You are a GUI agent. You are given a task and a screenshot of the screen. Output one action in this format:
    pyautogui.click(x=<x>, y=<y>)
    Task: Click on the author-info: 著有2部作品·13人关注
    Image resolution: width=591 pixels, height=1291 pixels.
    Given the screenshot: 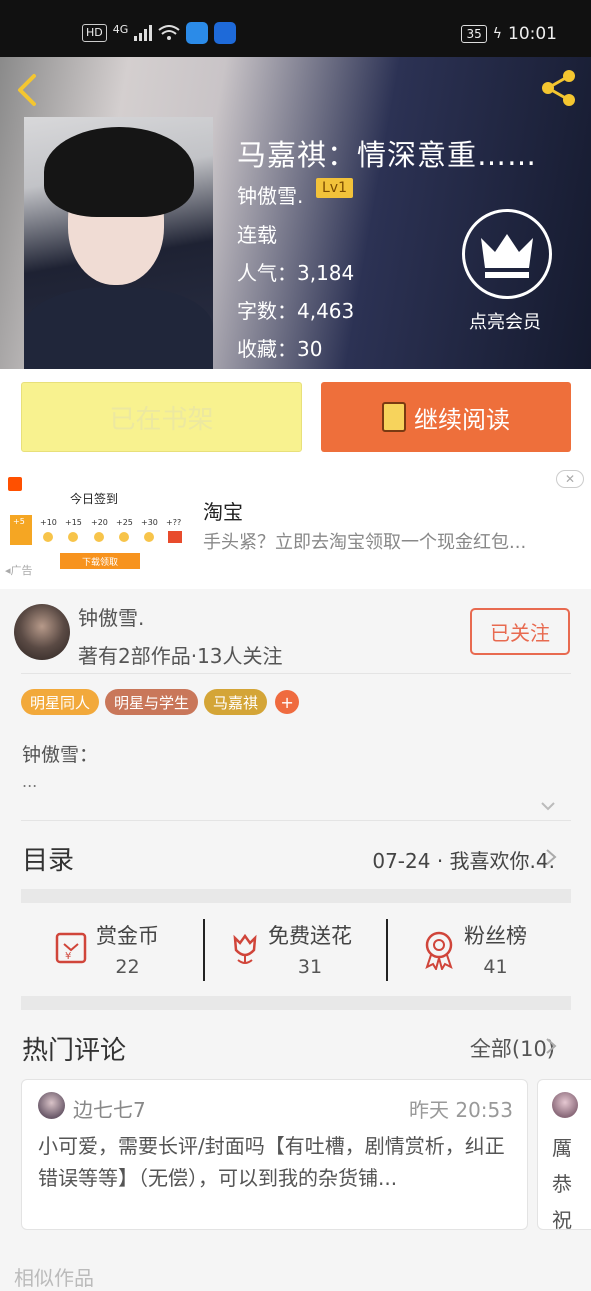 What is the action you would take?
    pyautogui.click(x=180, y=656)
    